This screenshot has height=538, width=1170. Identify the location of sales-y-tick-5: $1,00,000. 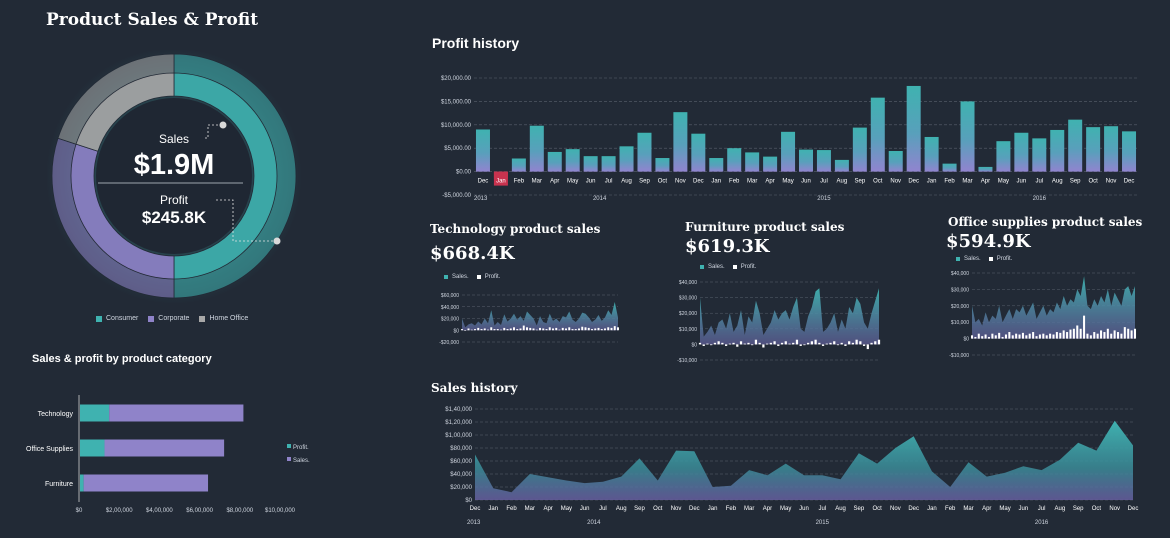
(458, 436).